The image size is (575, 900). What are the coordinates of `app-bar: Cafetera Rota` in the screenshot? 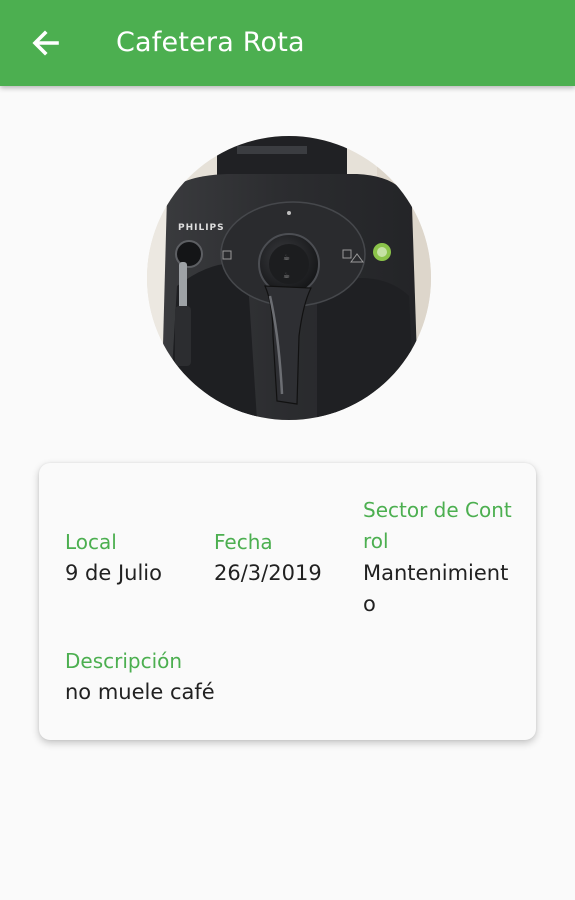 It's located at (287, 43).